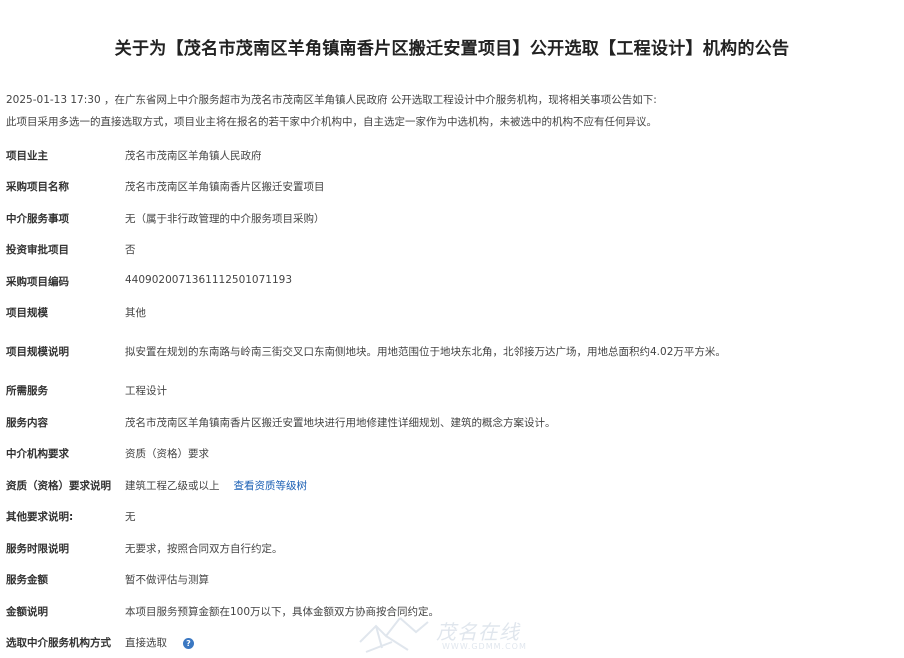 Image resolution: width=904 pixels, height=658 pixels. Describe the element at coordinates (37, 549) in the screenshot. I see `detail-label: 服务时限说明` at that location.